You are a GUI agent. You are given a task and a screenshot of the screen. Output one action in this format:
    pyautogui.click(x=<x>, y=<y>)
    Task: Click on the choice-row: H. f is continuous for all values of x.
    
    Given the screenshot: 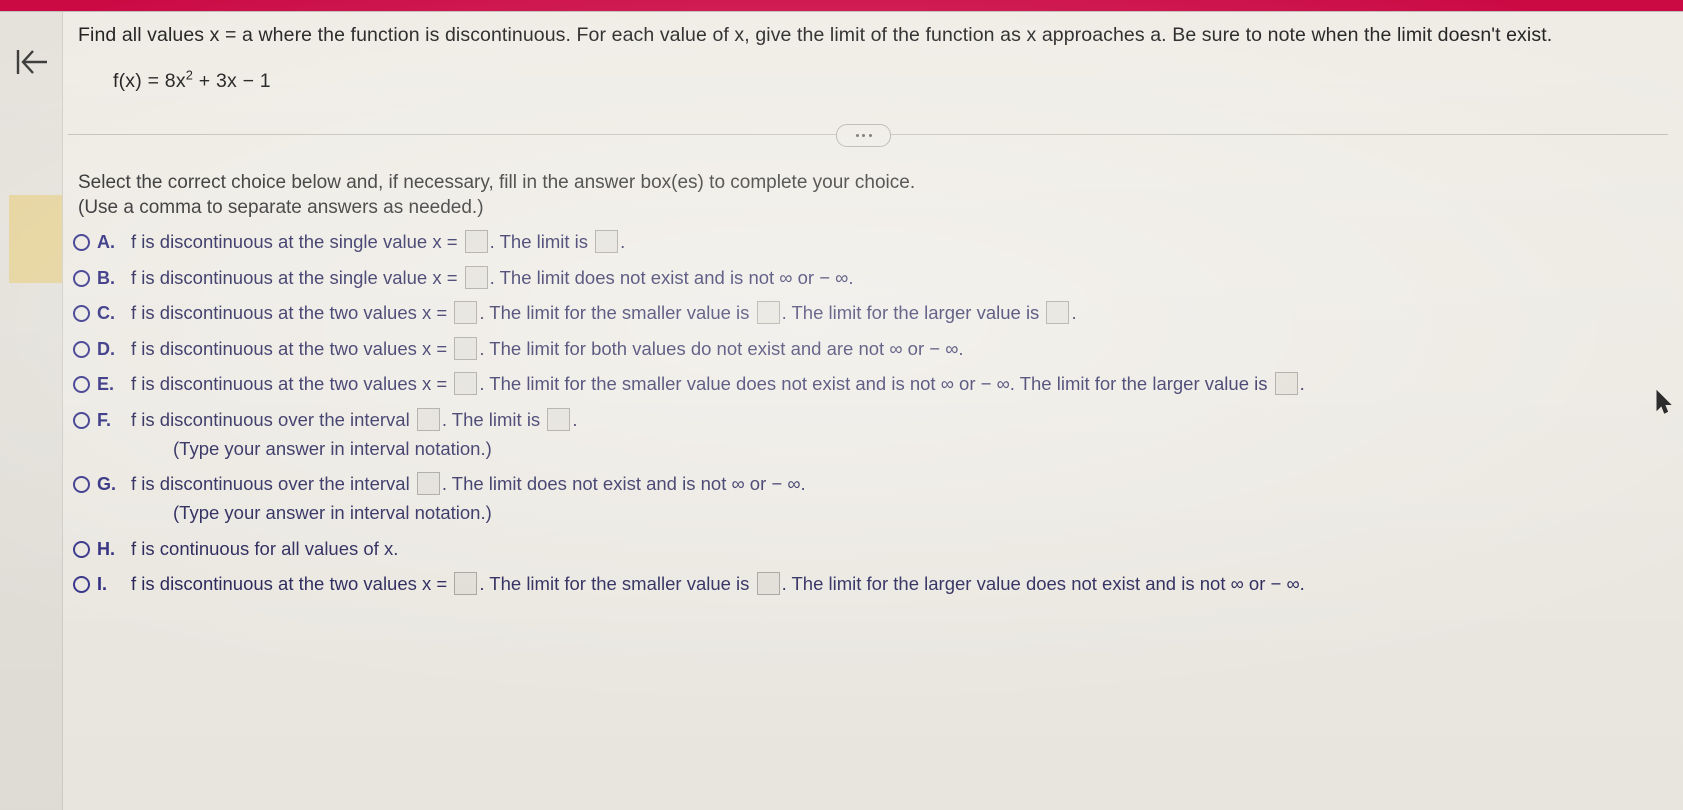 What is the action you would take?
    pyautogui.click(x=873, y=549)
    